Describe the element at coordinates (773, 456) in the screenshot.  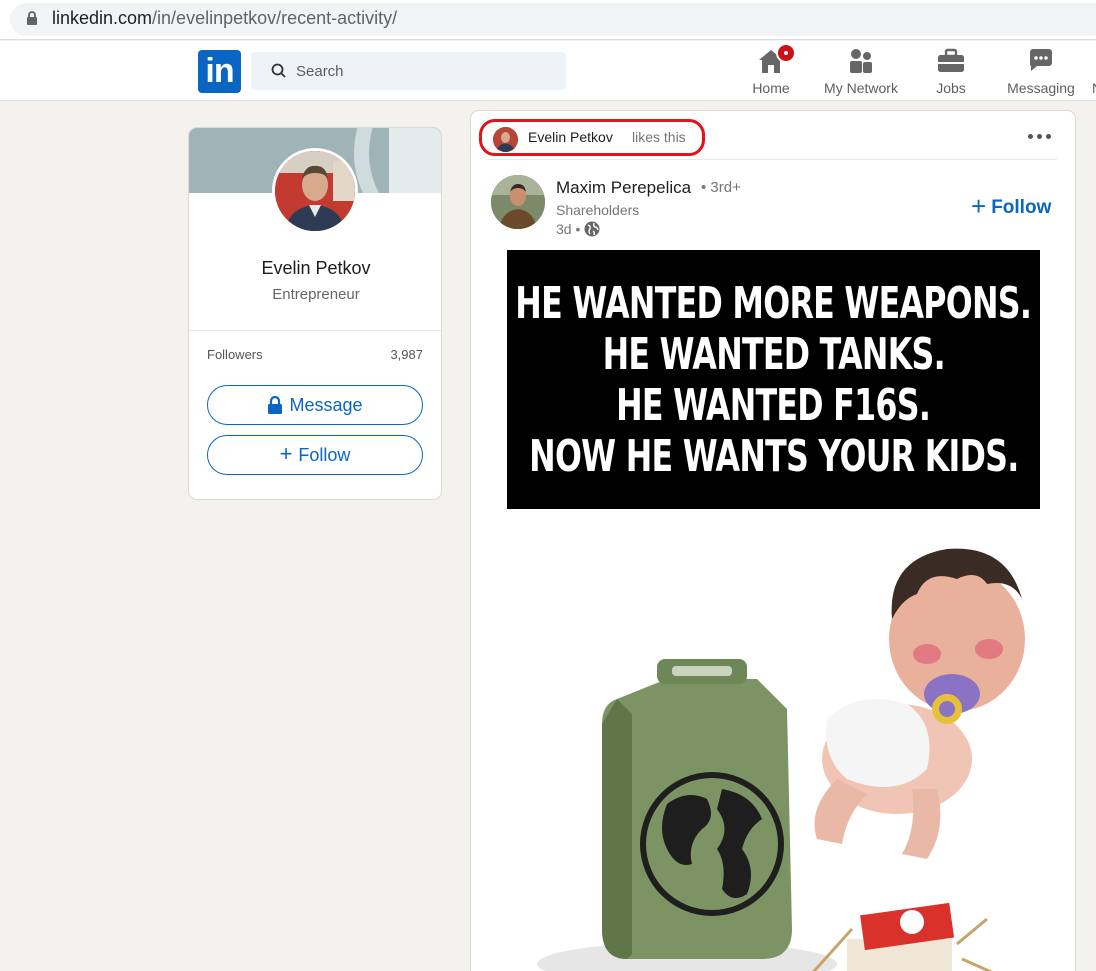
I see `meme-text-line: Now he wants your kids.` at that location.